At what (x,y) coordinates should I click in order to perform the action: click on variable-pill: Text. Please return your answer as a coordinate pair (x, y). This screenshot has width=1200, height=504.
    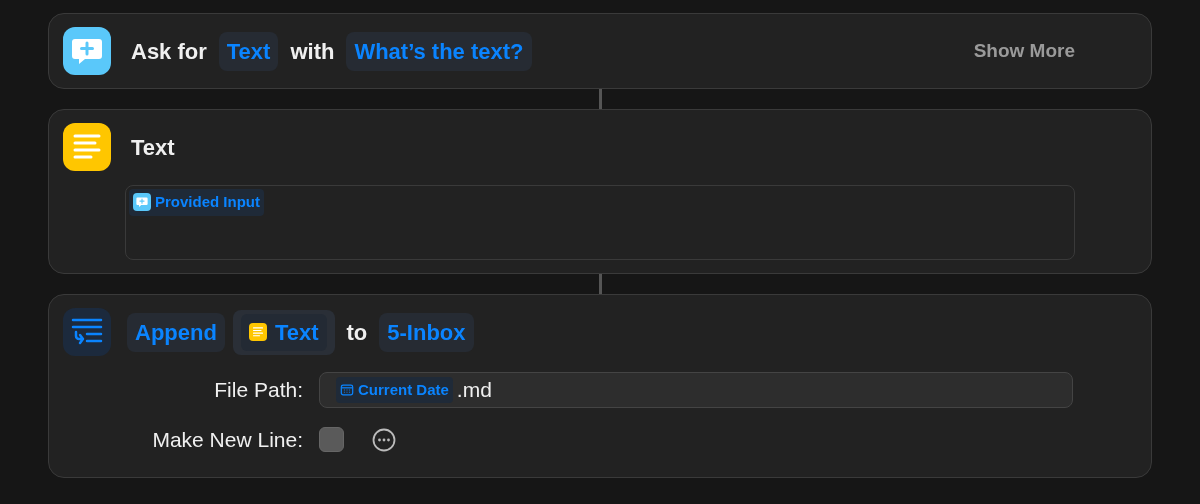
    Looking at the image, I should click on (283, 332).